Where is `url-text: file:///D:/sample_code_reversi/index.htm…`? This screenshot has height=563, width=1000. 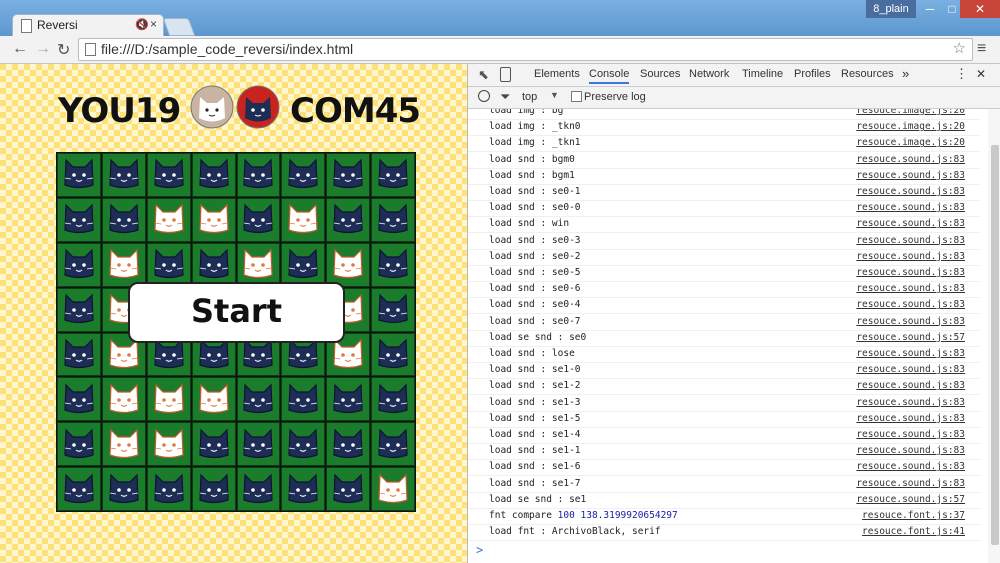 url-text: file:///D:/sample_code_reversi/index.htm… is located at coordinates (227, 49).